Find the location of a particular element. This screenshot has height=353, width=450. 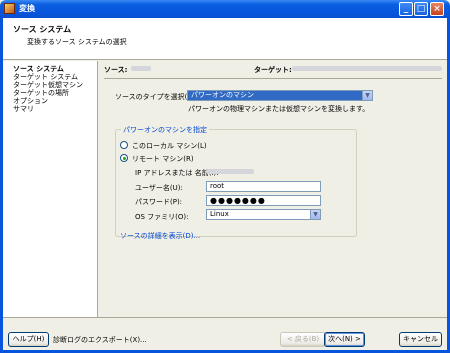

maximize-button: □ is located at coordinates (421, 9).